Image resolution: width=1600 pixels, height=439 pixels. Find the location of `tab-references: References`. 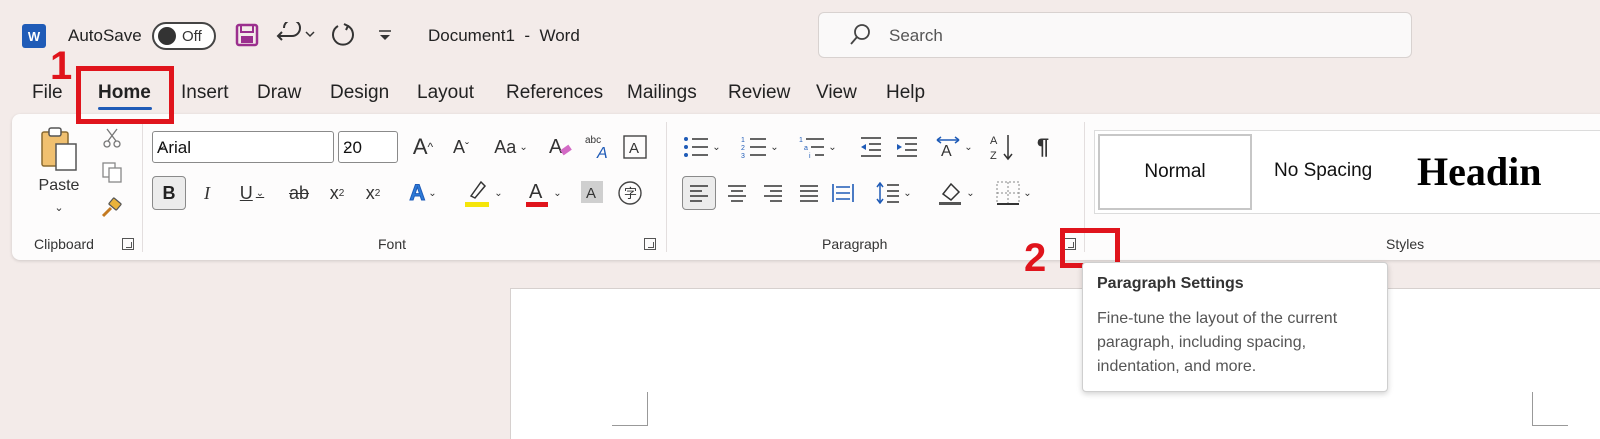

tab-references: References is located at coordinates (554, 93).